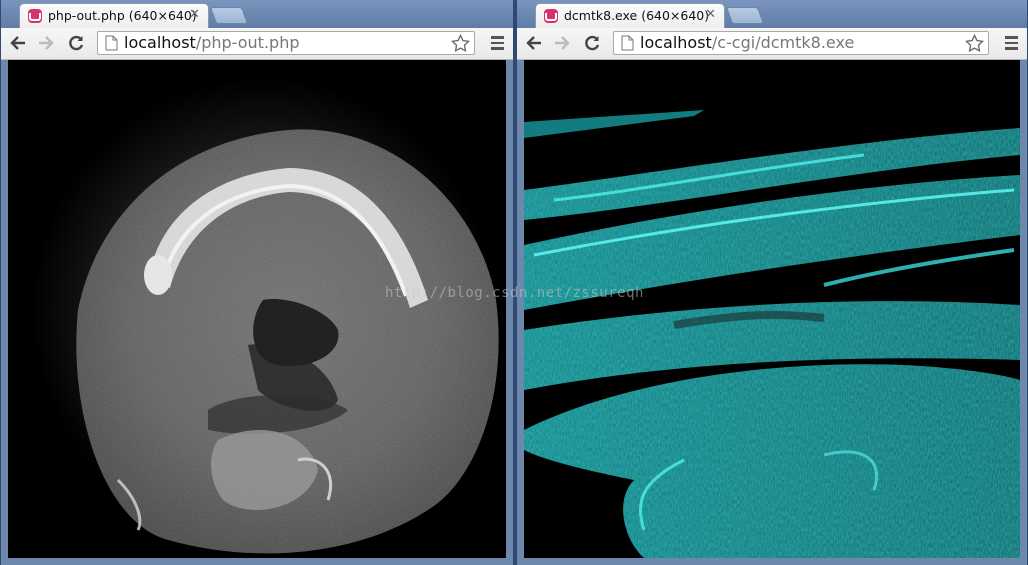 The image size is (1028, 565). I want to click on address-bar: localhost/c-cgi/dcmtk8.exe, so click(801, 43).